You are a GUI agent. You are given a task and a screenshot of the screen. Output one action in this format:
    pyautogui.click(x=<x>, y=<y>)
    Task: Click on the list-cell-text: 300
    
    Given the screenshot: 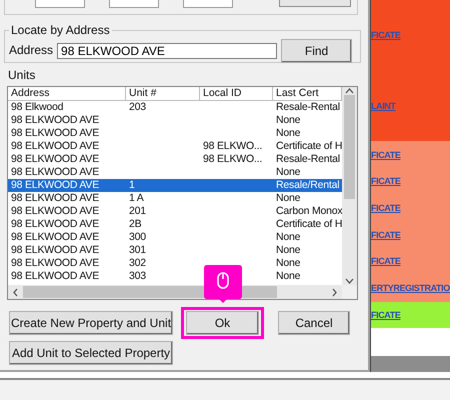 What is the action you would take?
    pyautogui.click(x=137, y=237)
    